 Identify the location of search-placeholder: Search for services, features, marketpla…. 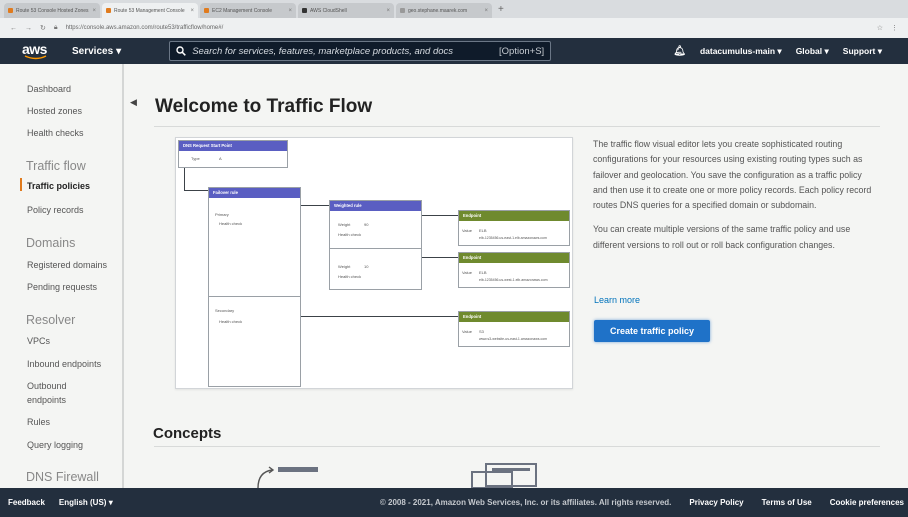
(323, 51).